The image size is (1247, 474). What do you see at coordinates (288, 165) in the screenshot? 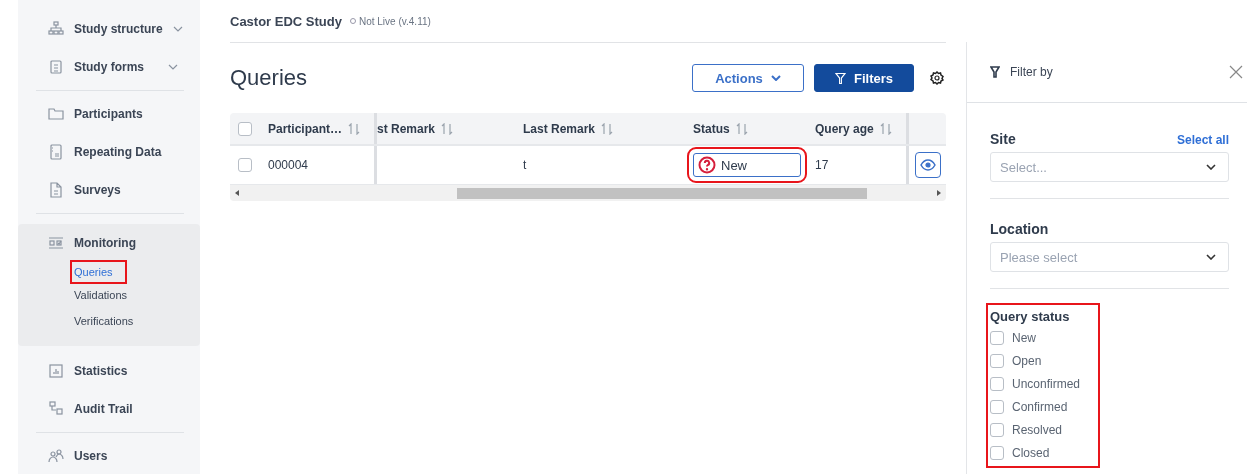
I see `table-cell: 000004` at bounding box center [288, 165].